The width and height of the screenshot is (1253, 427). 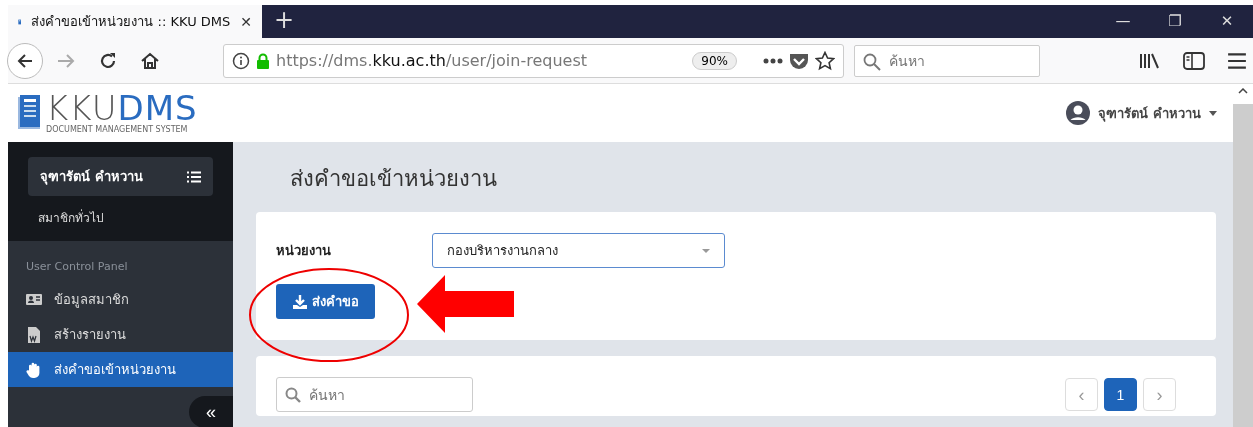 I want to click on close-button: ✕, so click(x=1227, y=21).